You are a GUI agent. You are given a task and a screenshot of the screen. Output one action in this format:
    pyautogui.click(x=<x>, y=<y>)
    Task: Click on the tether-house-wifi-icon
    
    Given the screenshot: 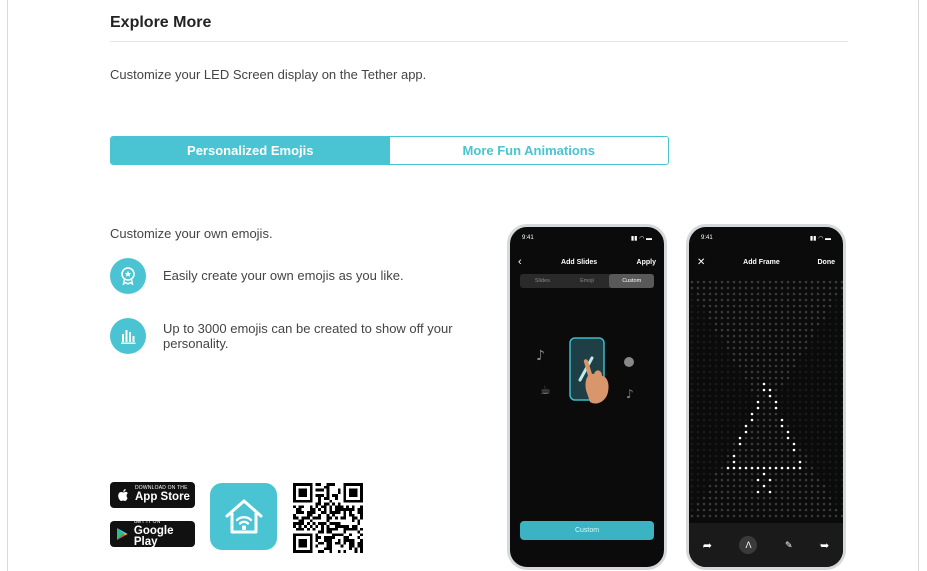 What is the action you would take?
    pyautogui.click(x=243, y=516)
    